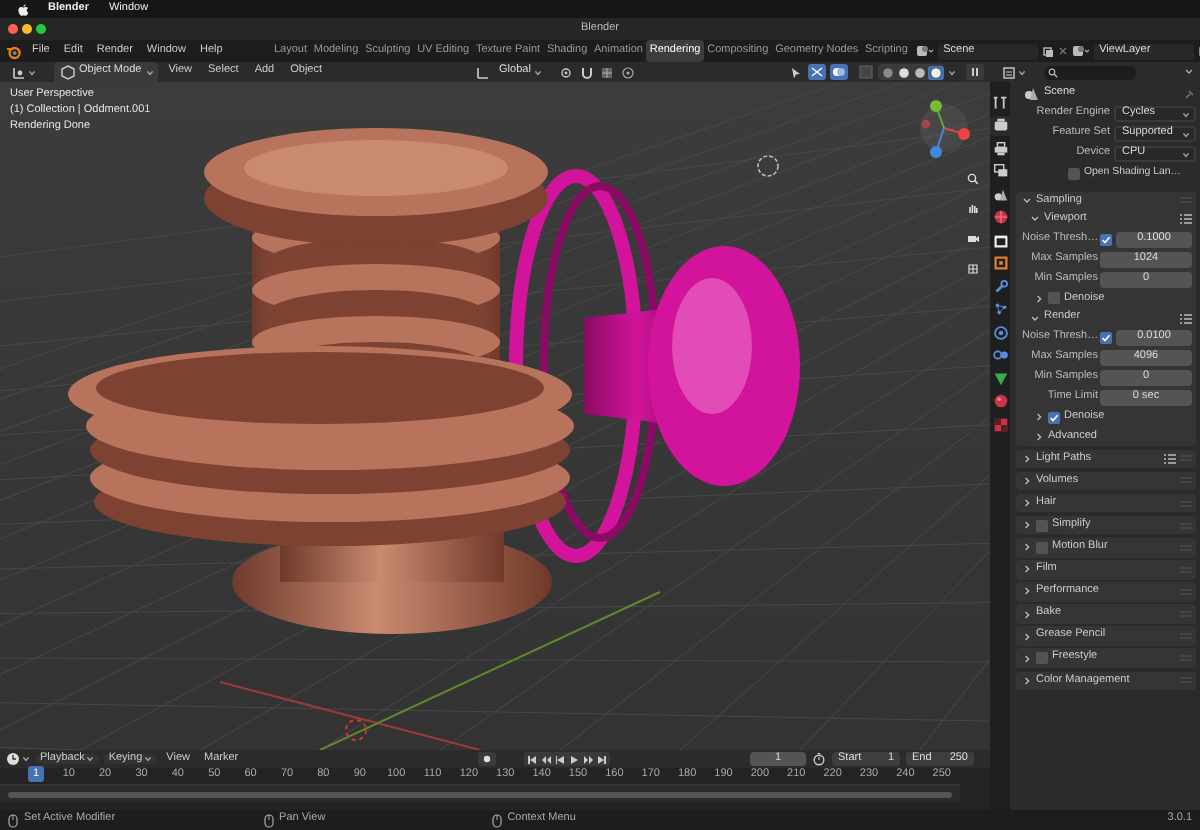 The image size is (1200, 830). Describe the element at coordinates (14, 51) in the screenshot. I see `app-logo-icon` at that location.